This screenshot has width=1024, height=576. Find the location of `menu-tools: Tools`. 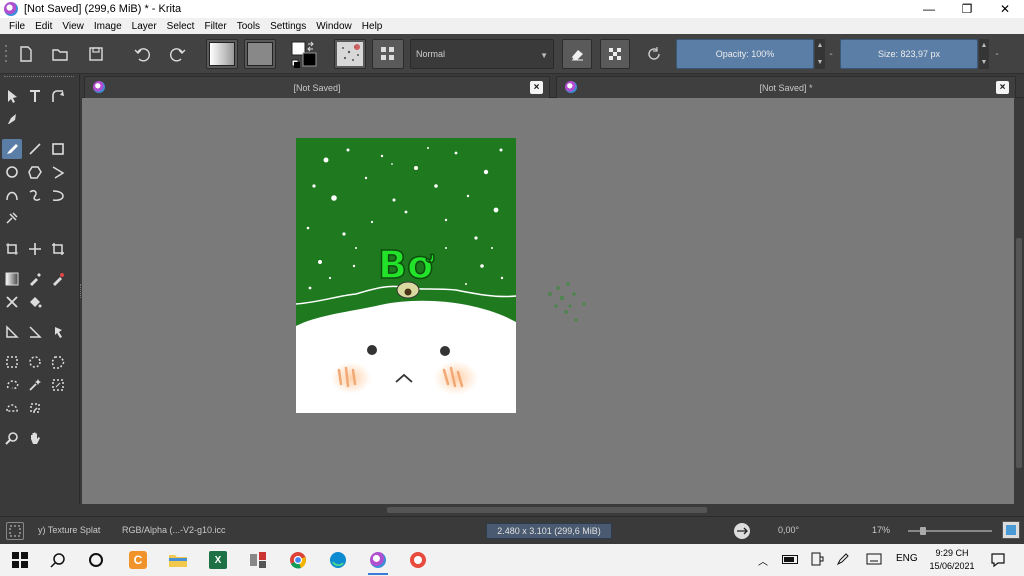

menu-tools: Tools is located at coordinates (248, 26).